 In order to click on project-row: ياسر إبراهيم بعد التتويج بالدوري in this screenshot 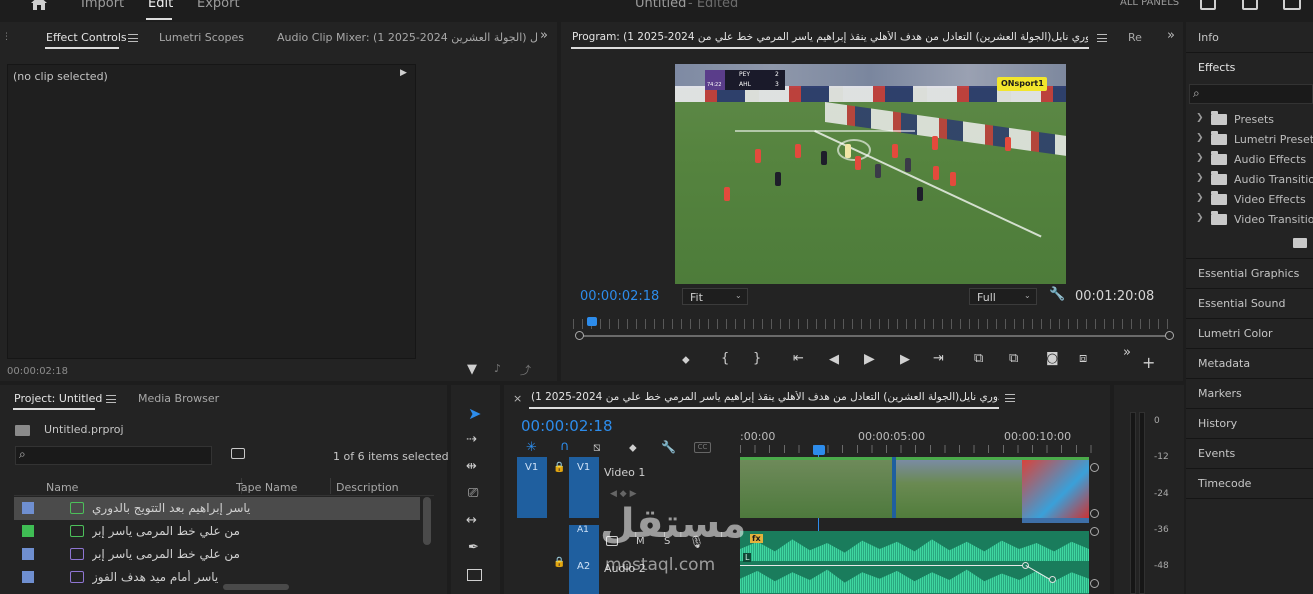, I will do `click(217, 508)`.